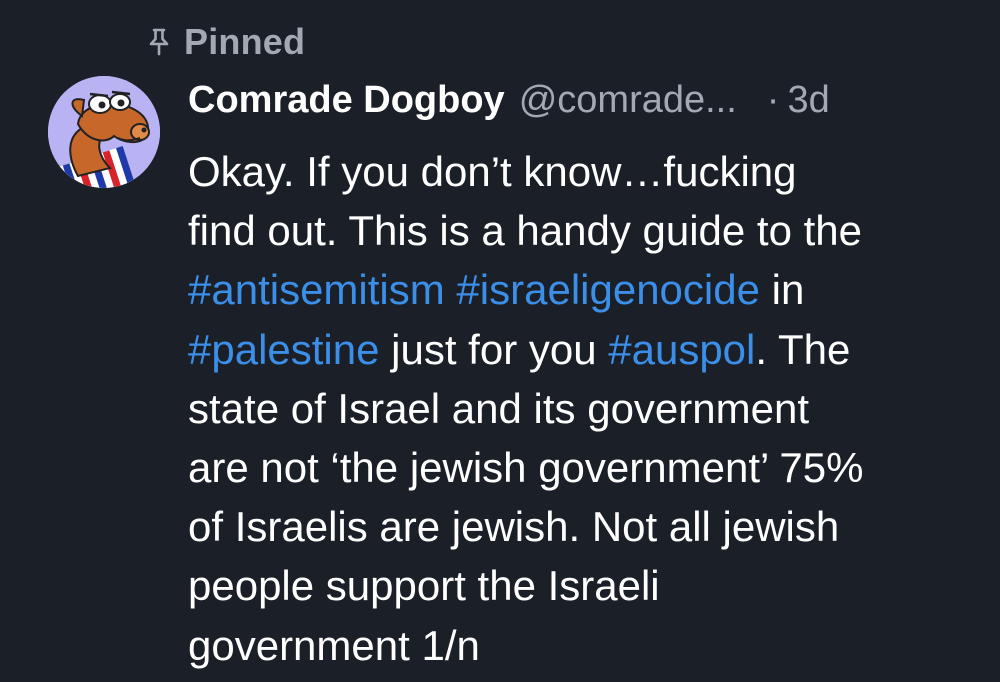 This screenshot has height=682, width=1000. What do you see at coordinates (681, 349) in the screenshot?
I see `hashtag-link-auspol: #auspol` at bounding box center [681, 349].